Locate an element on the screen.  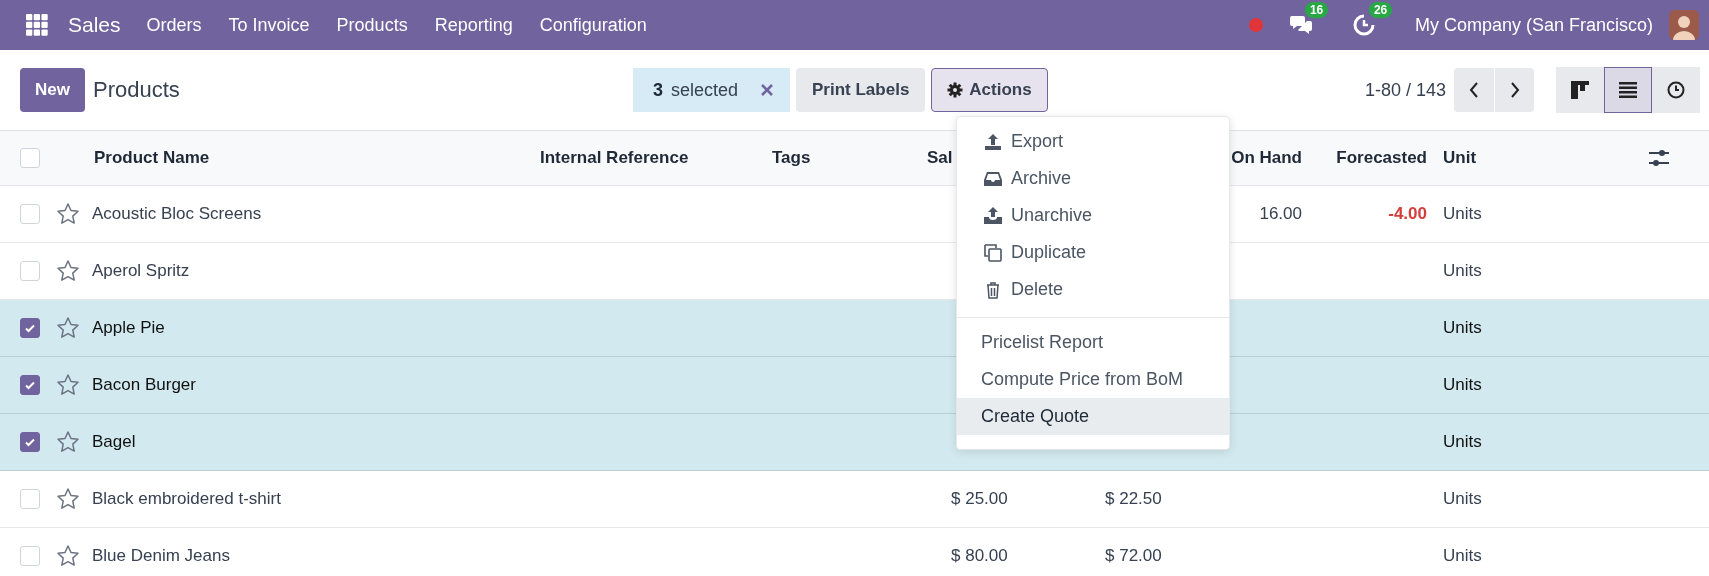
product-name: Apple Pie is located at coordinates (128, 328).